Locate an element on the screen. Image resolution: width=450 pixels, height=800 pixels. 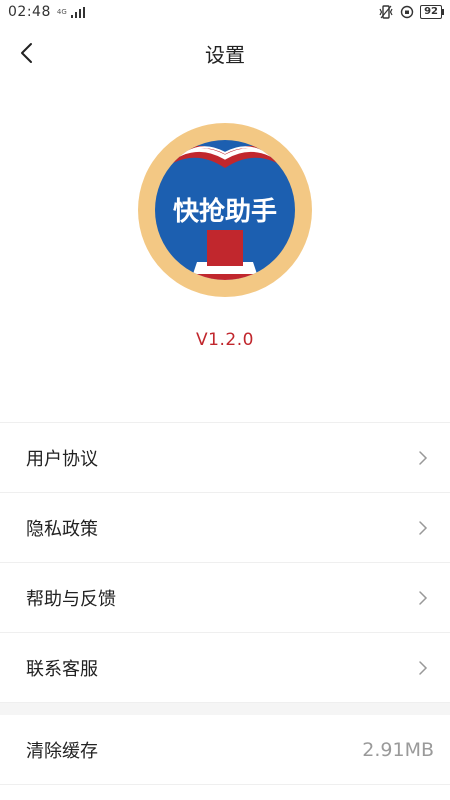
menu-item-label: 隐私政策 is located at coordinates (62, 529).